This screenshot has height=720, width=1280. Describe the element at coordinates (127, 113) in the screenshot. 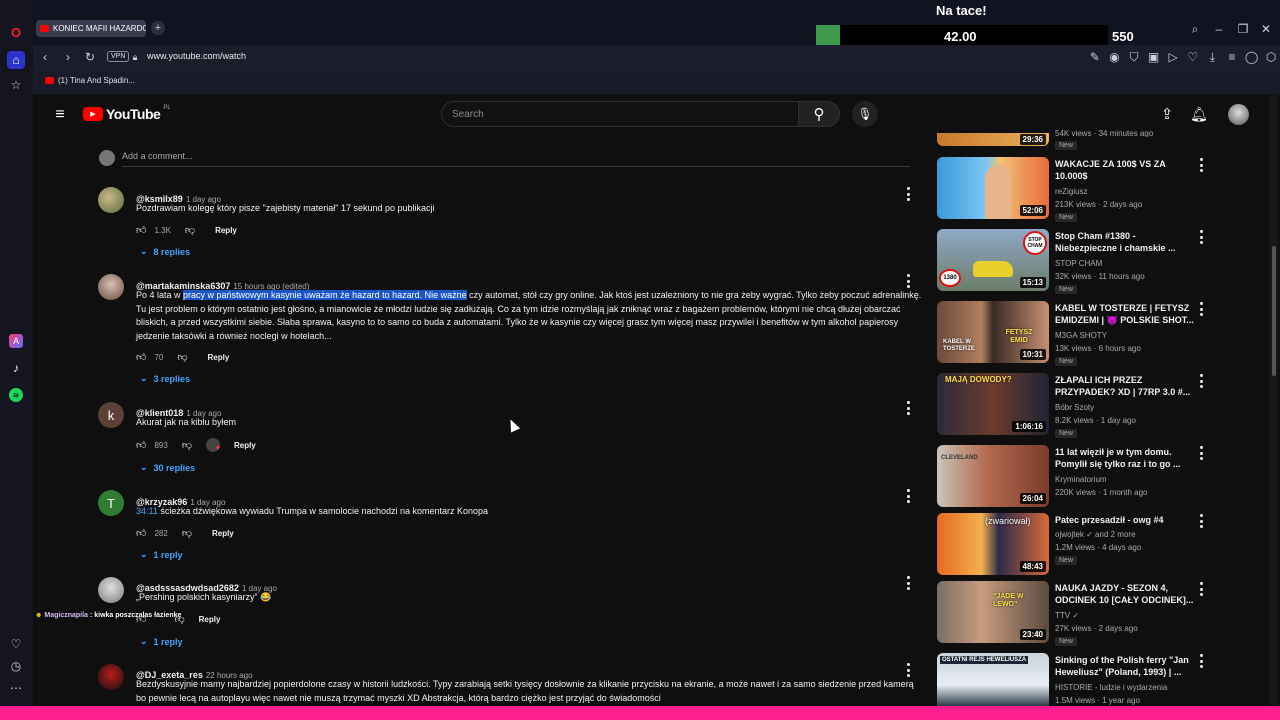

I see `youtube-logo: ▶ YouTube PL` at that location.